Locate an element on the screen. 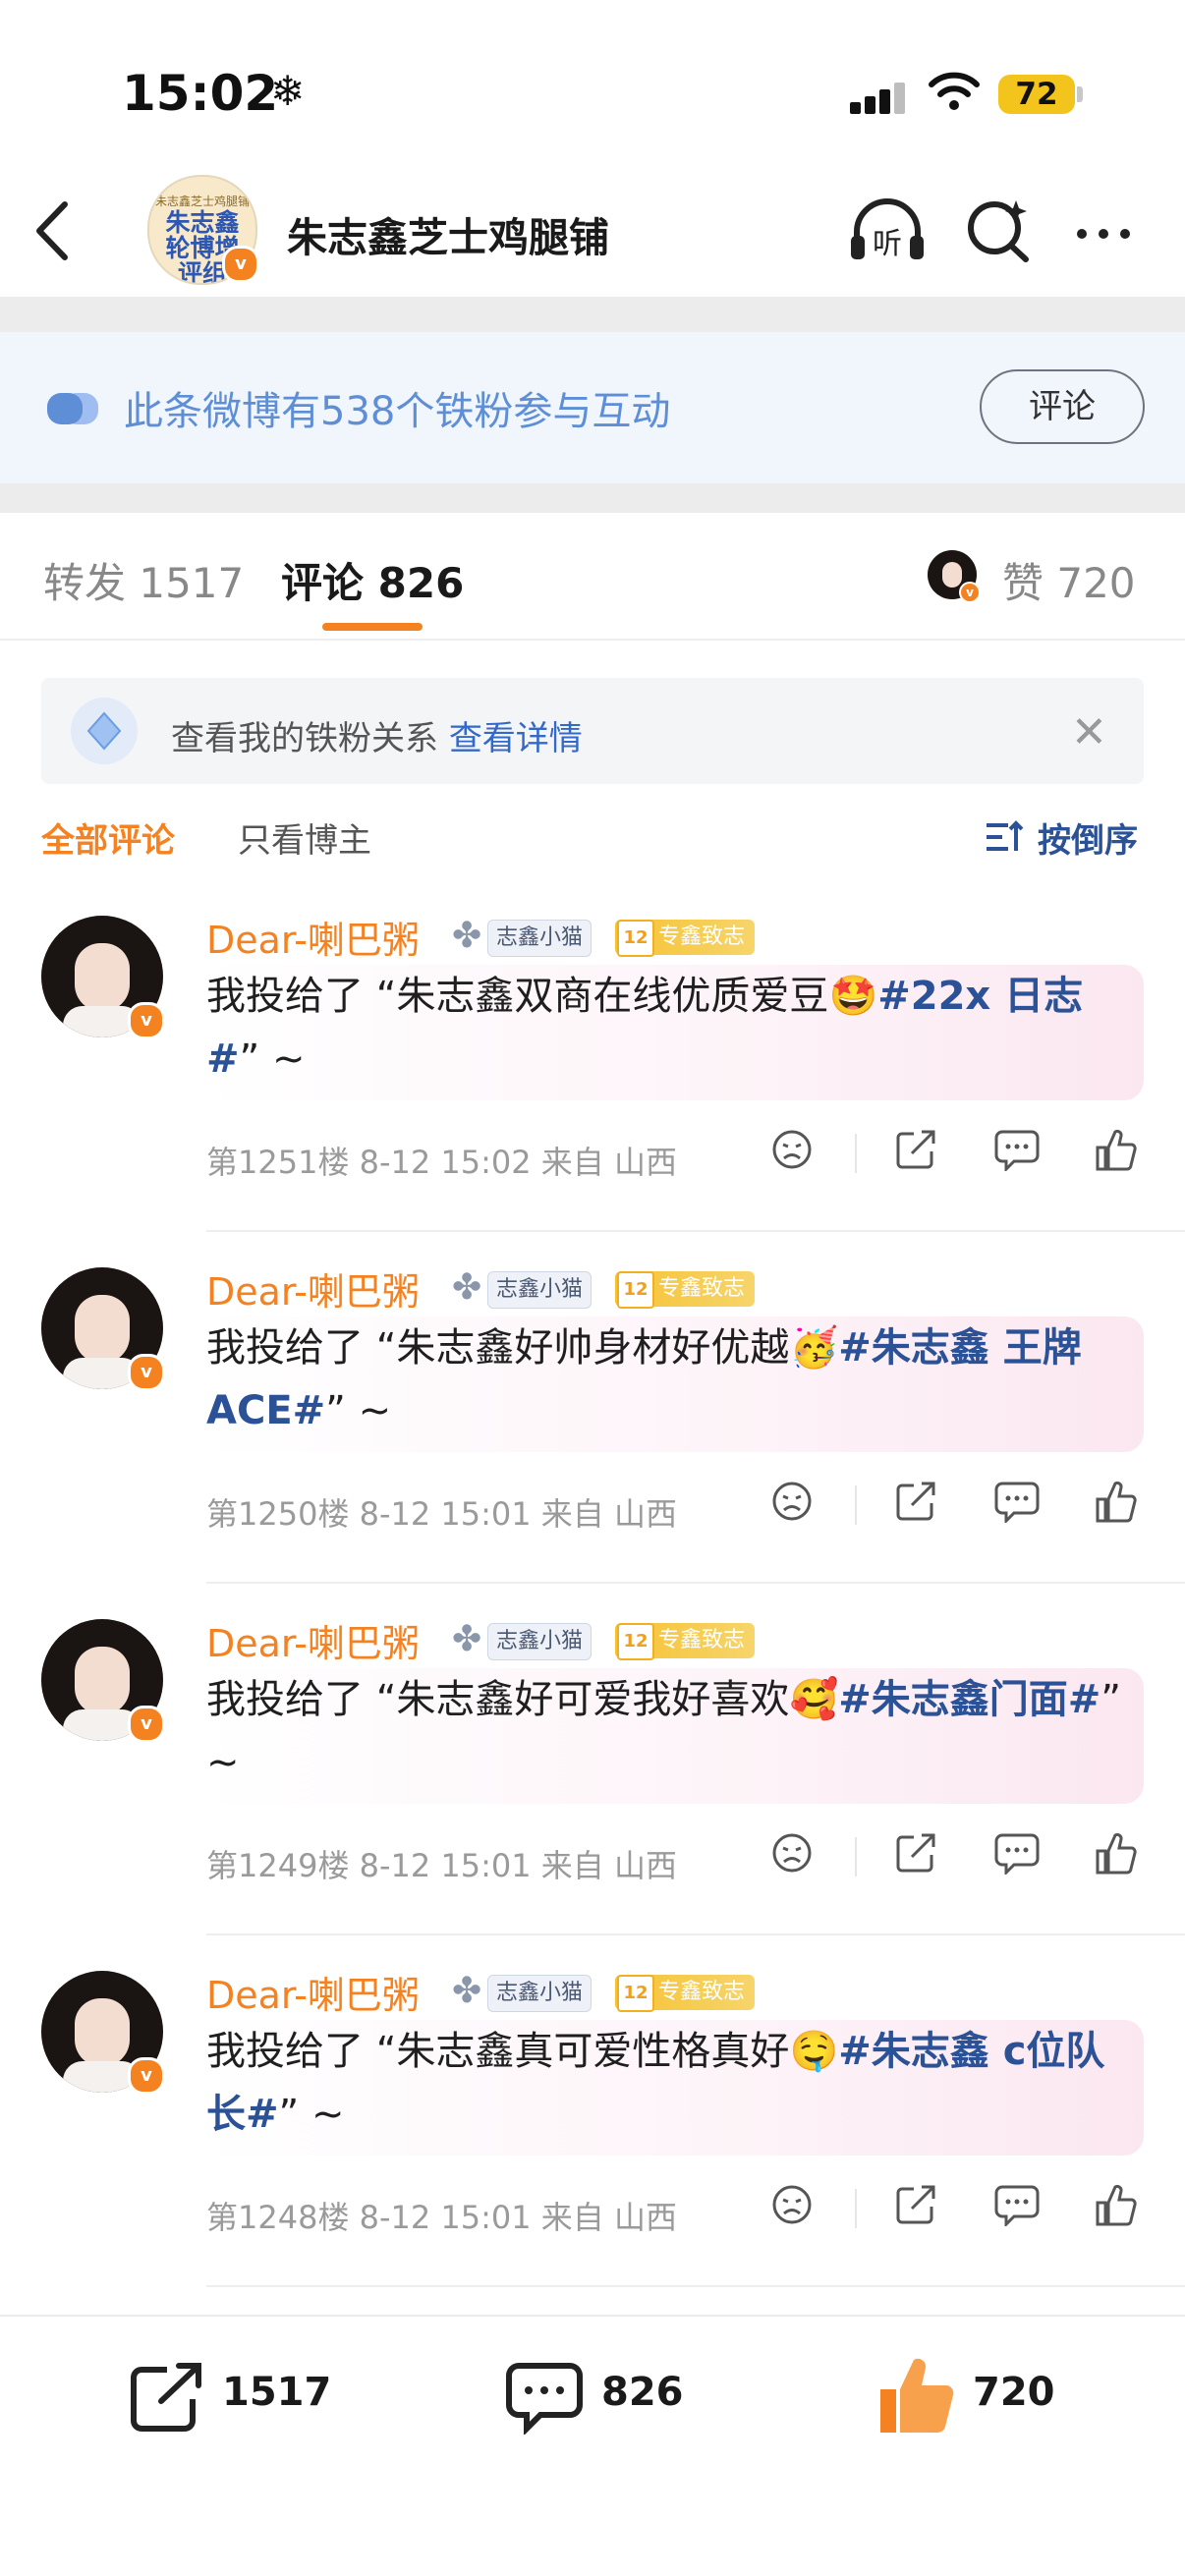  bottom-comment-count: 826 is located at coordinates (643, 2392).